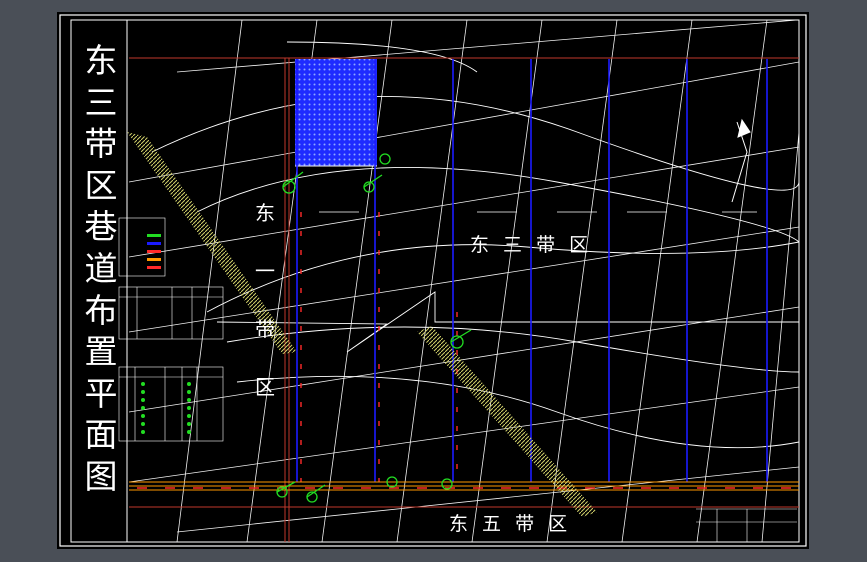 The height and width of the screenshot is (562, 867). What do you see at coordinates (101, 393) in the screenshot?
I see `title-char: 平` at bounding box center [101, 393].